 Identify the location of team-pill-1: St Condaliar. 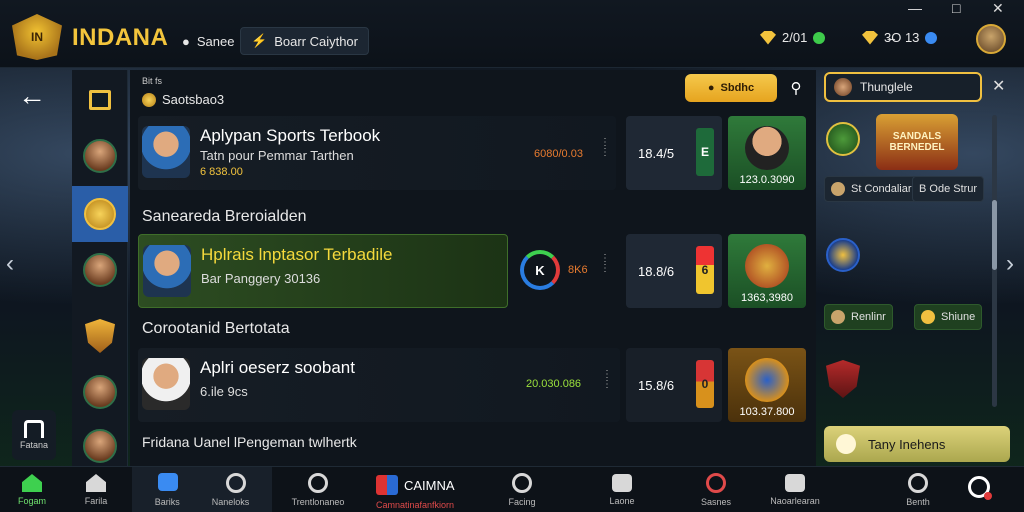
(871, 189).